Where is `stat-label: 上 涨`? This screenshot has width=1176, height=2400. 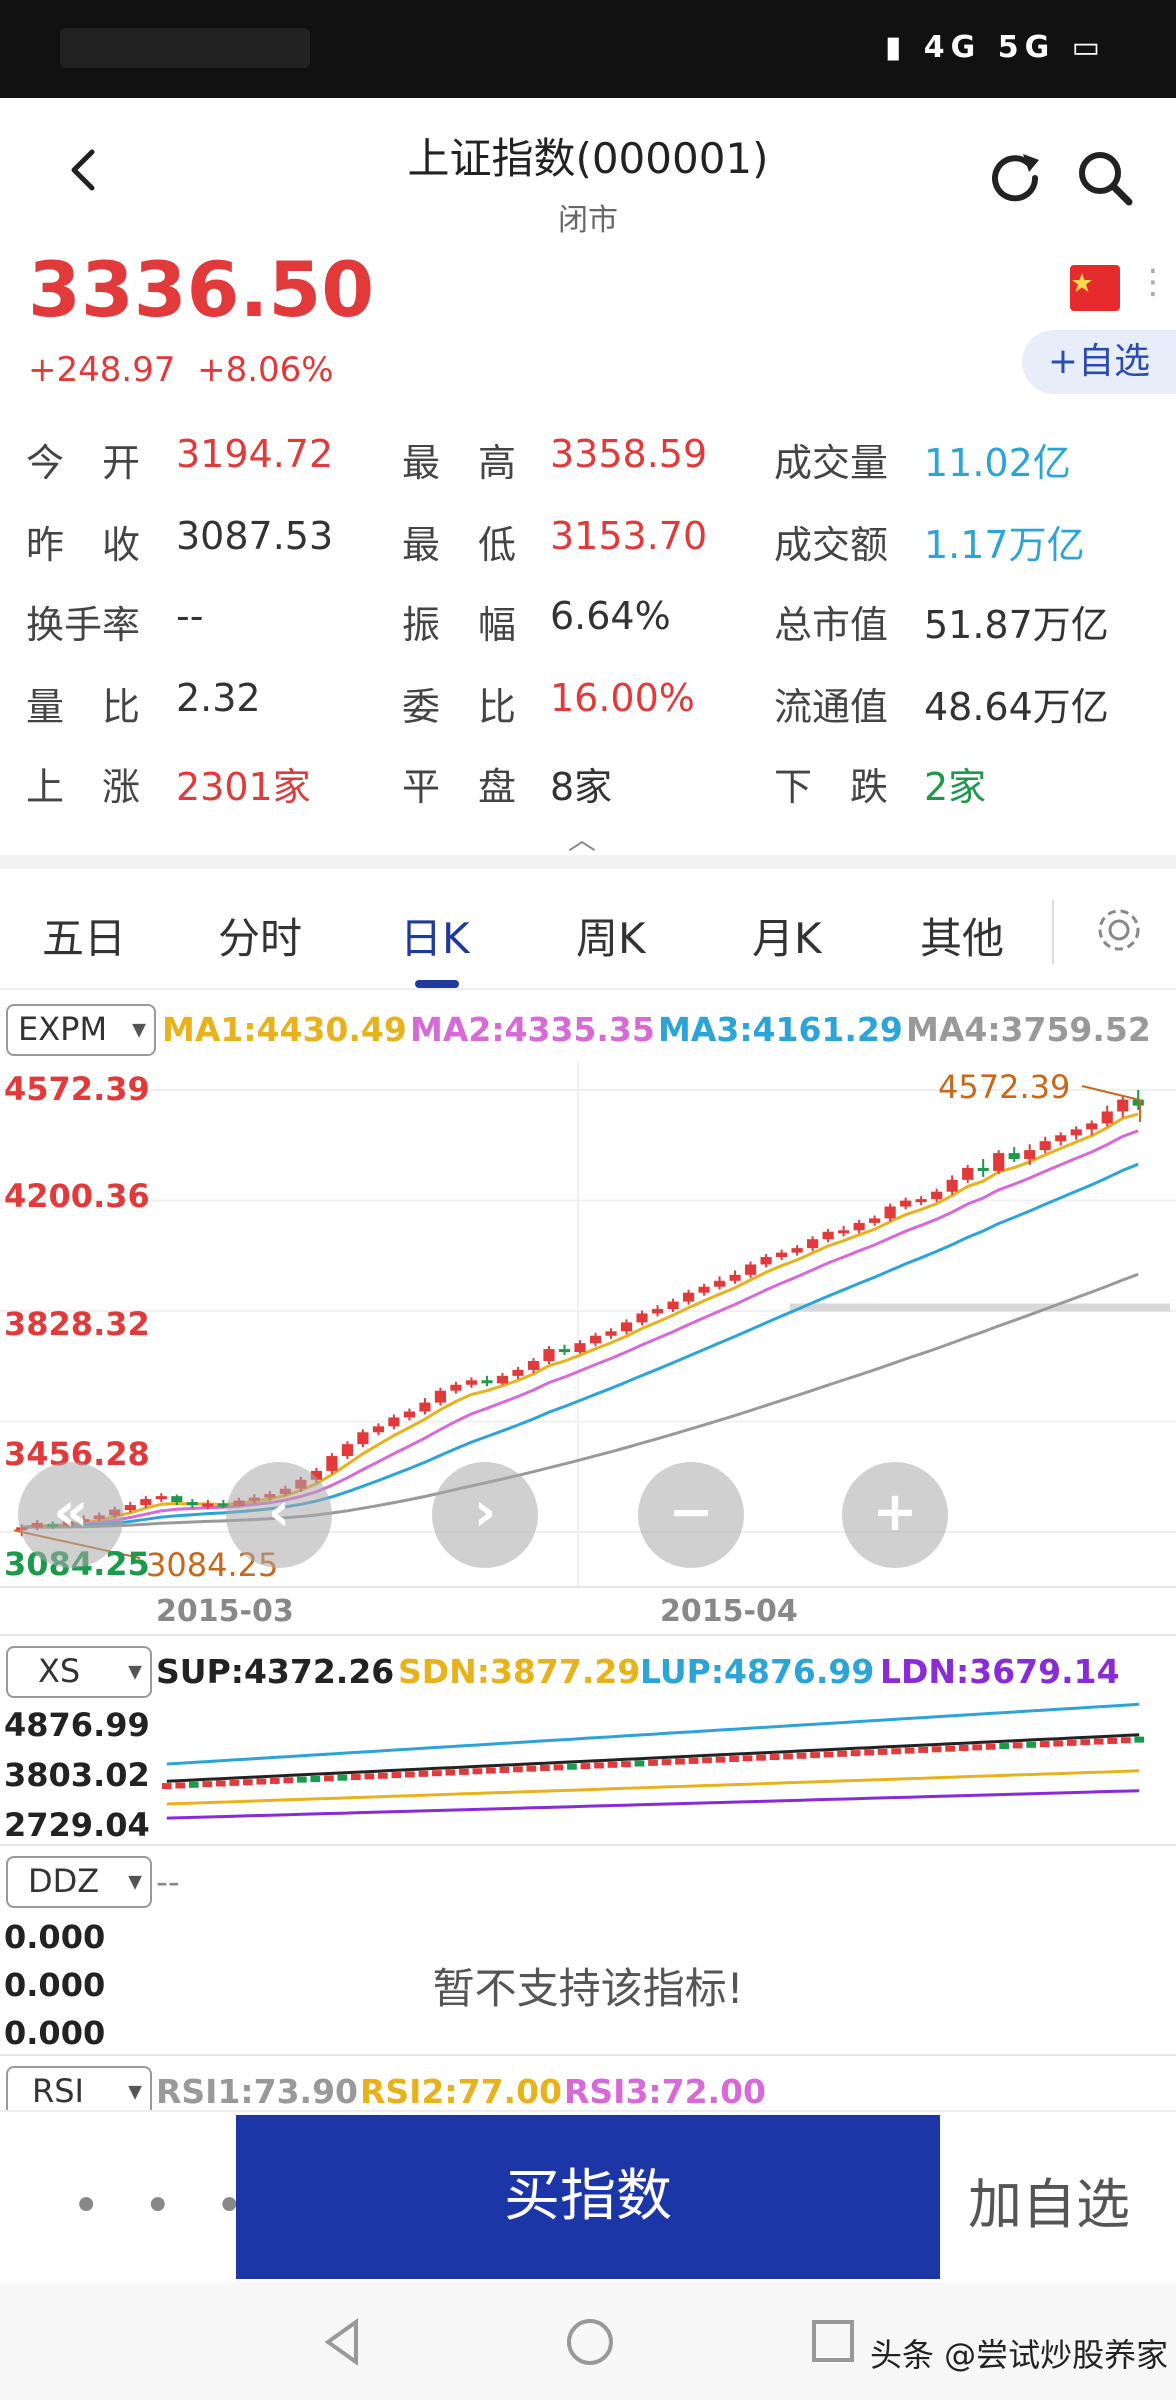 stat-label: 上 涨 is located at coordinates (83, 787).